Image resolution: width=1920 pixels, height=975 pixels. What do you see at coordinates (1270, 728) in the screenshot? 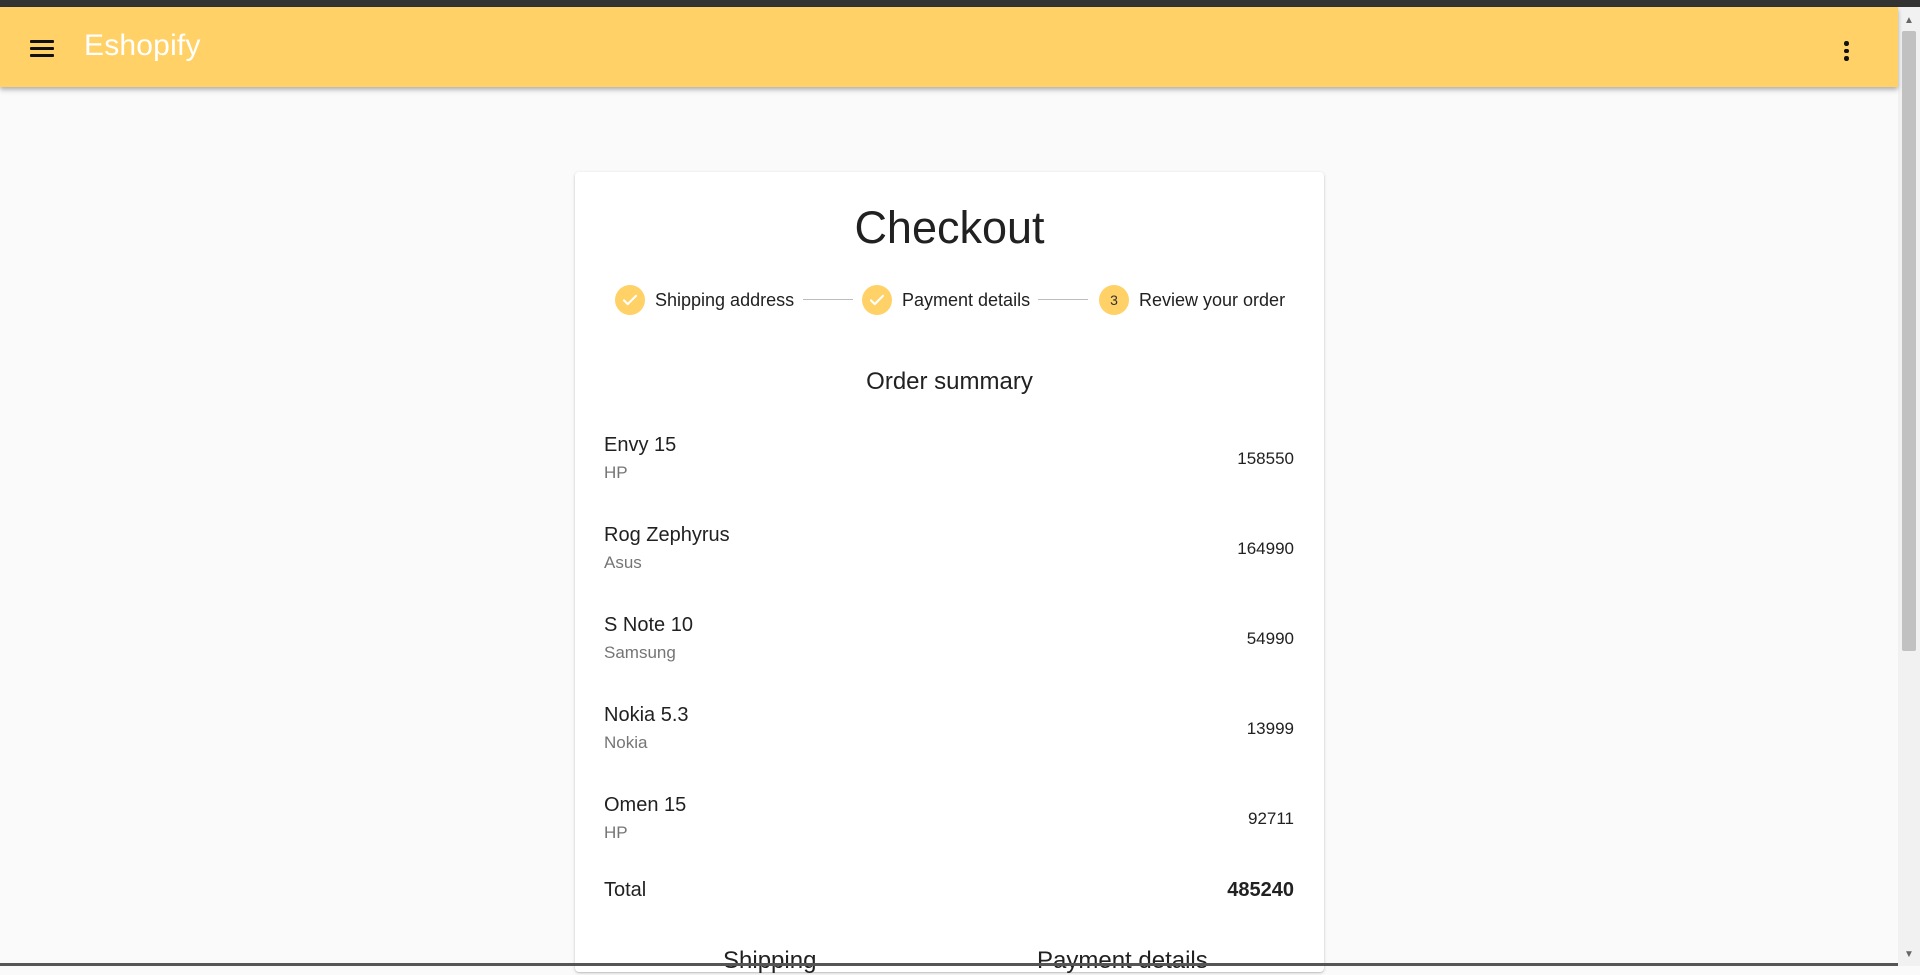
I see `item-price: 13999` at bounding box center [1270, 728].